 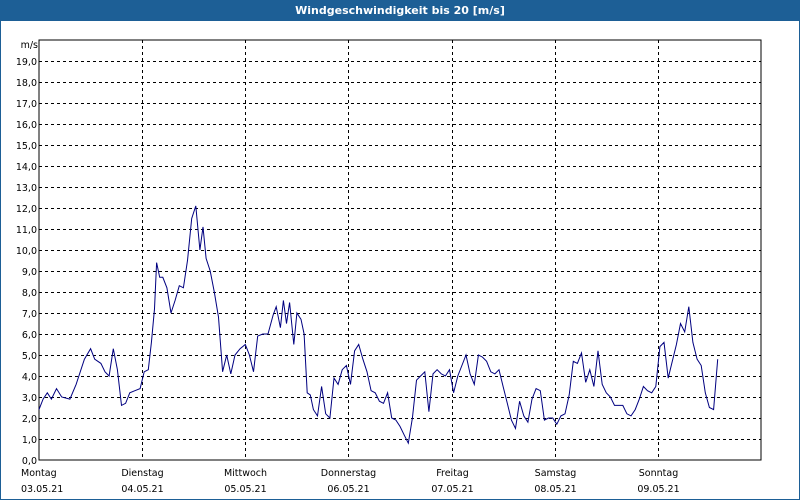 What do you see at coordinates (452, 473) in the screenshot?
I see `x-tick-day-label: Freitag` at bounding box center [452, 473].